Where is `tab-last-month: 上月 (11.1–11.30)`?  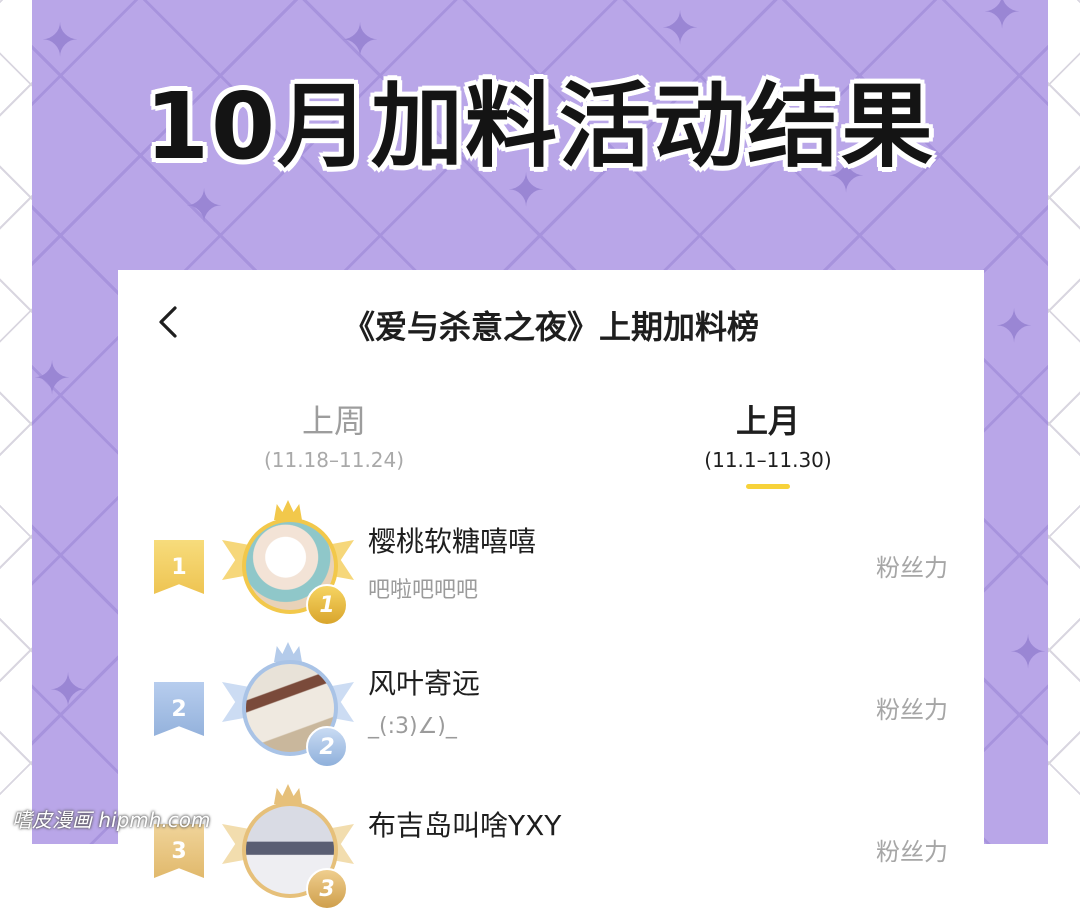
tab-last-month: 上月 (11.1–11.30) is located at coordinates (768, 434).